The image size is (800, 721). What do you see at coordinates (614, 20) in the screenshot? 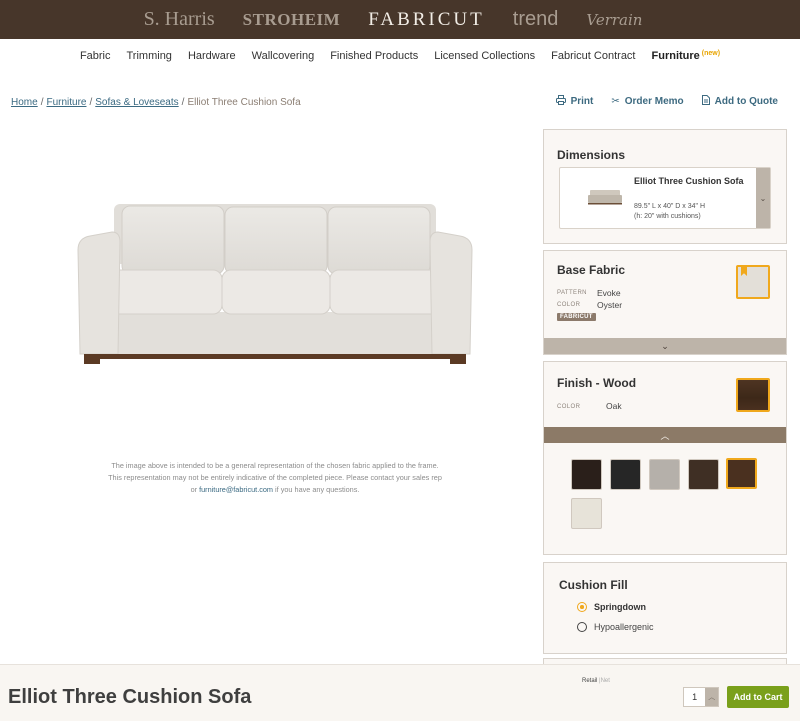
I see `brand-link-verrain: Verrain` at bounding box center [614, 20].